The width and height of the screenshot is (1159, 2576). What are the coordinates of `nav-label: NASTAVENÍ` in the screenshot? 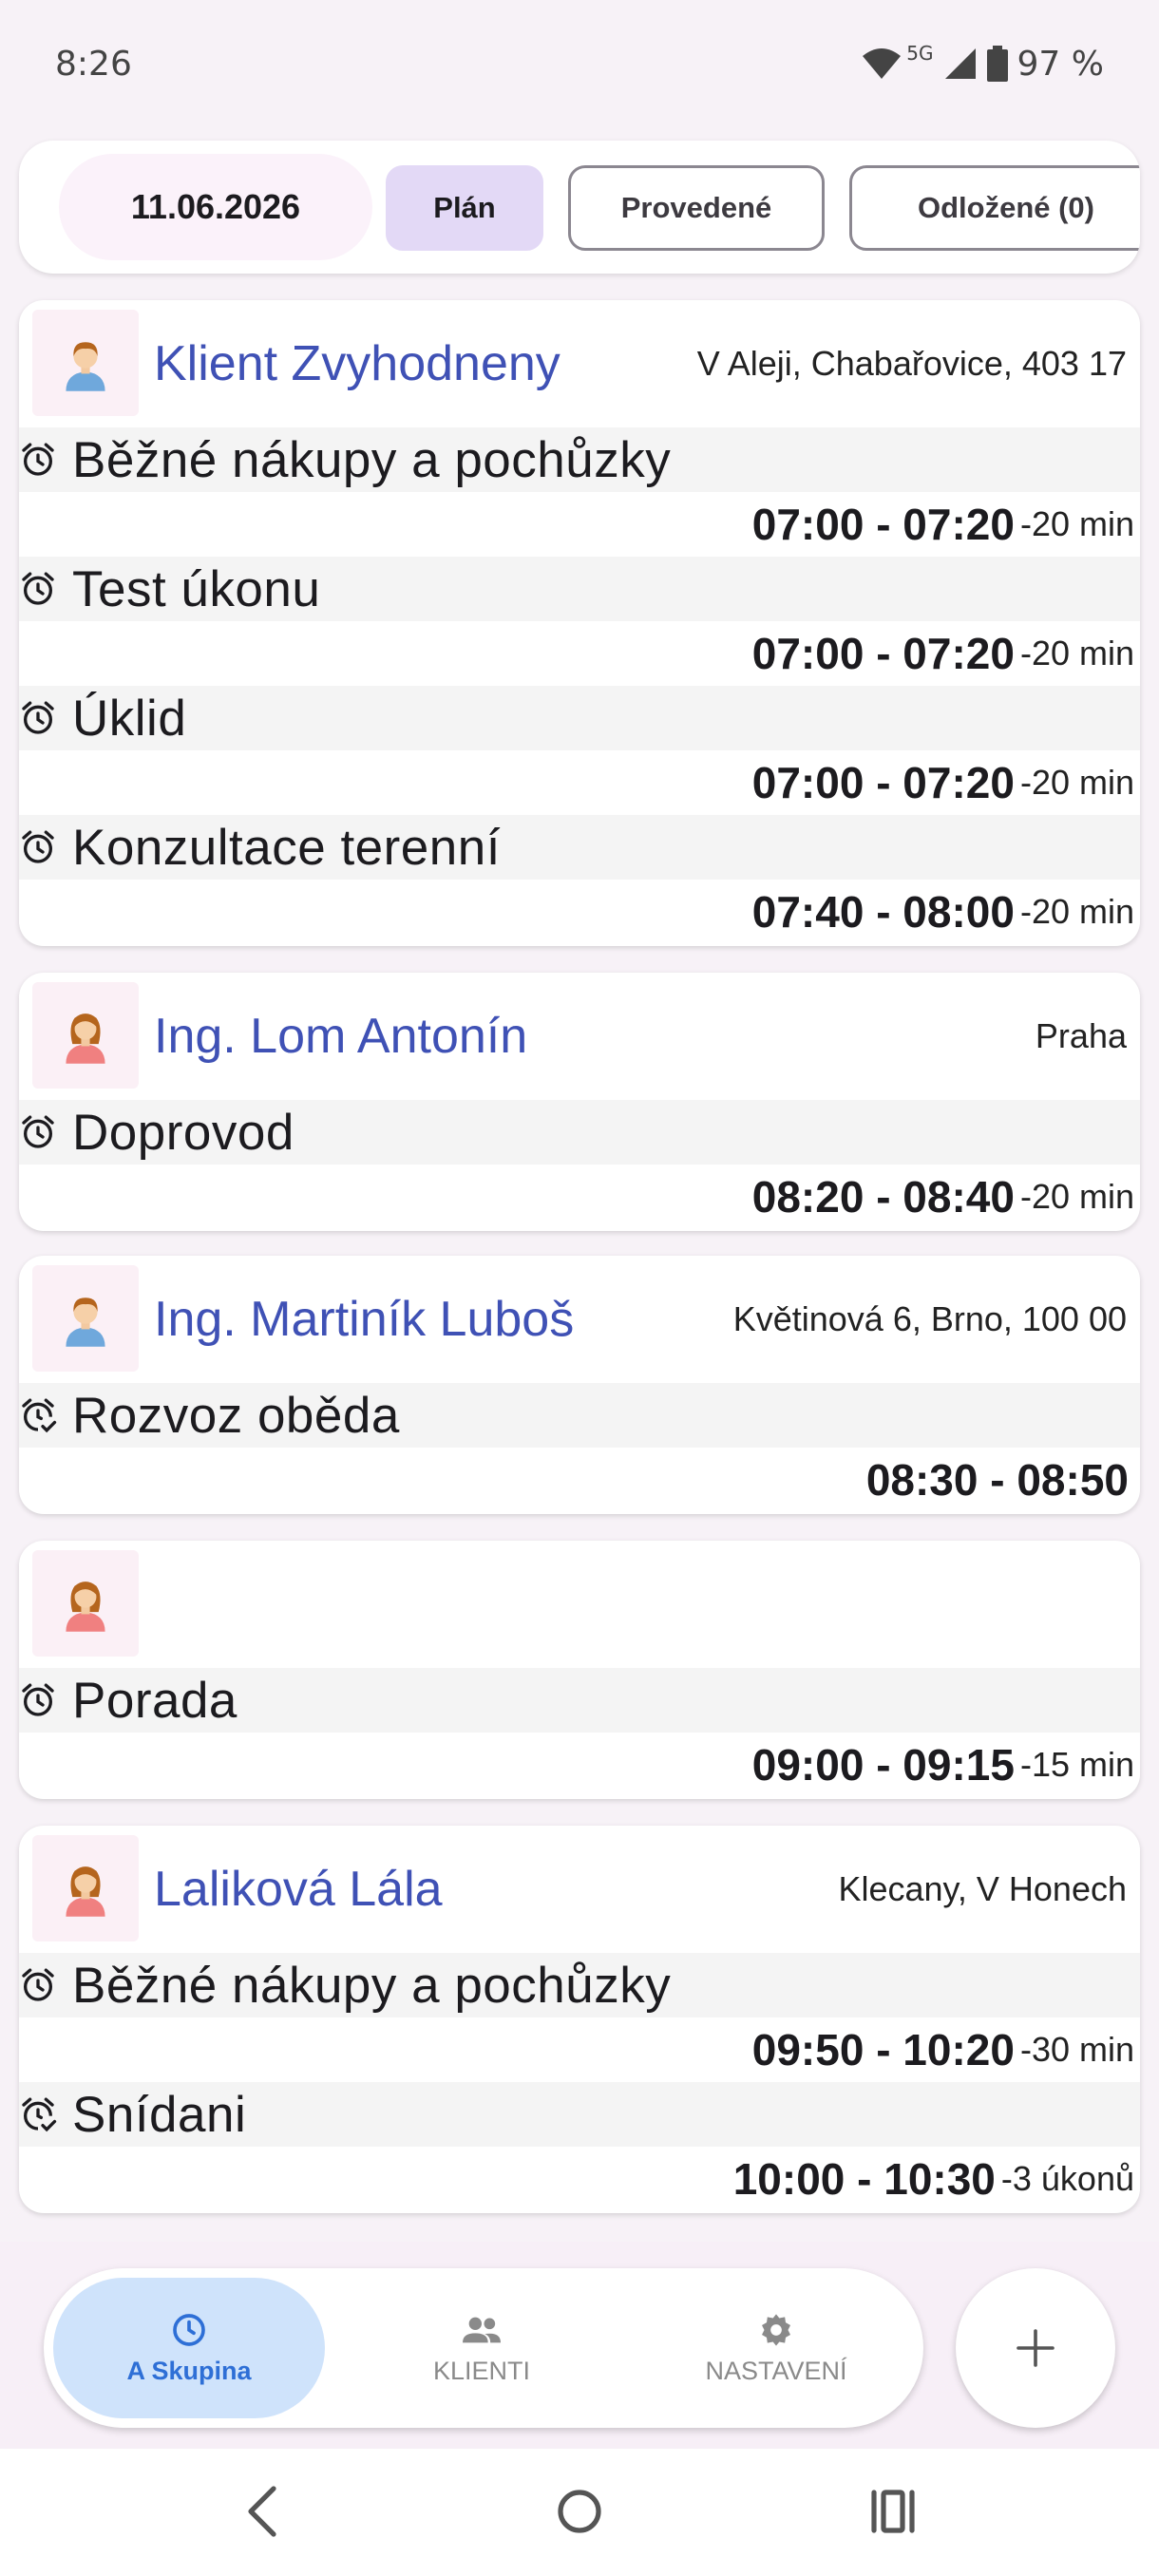 It's located at (776, 2370).